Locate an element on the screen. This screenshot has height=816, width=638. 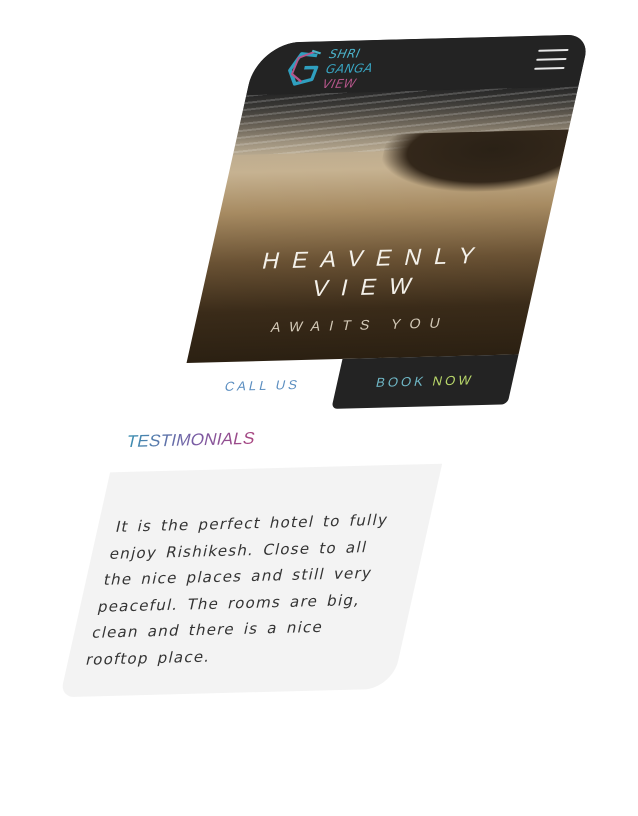
brand-line-2: GANGA is located at coordinates (349, 68).